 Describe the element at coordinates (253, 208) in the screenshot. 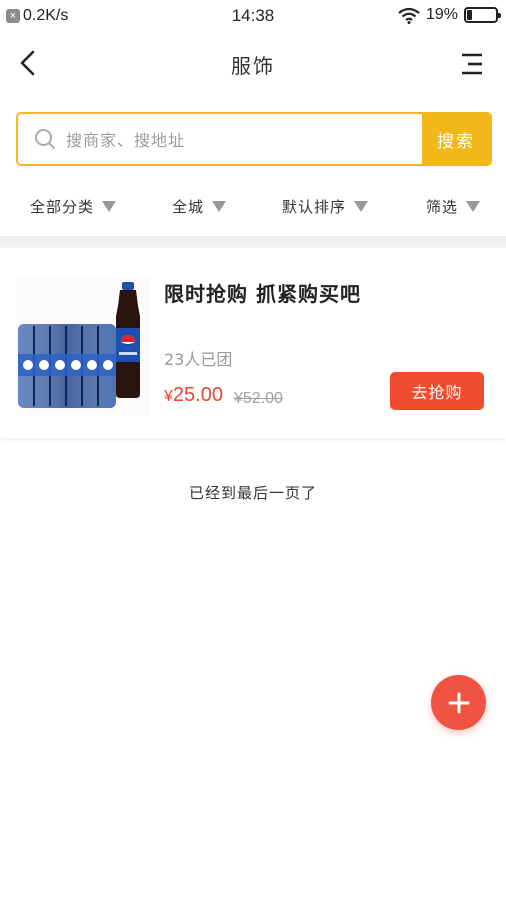

I see `filter-bar: 全部分类 全城 默认排序 筛选` at that location.